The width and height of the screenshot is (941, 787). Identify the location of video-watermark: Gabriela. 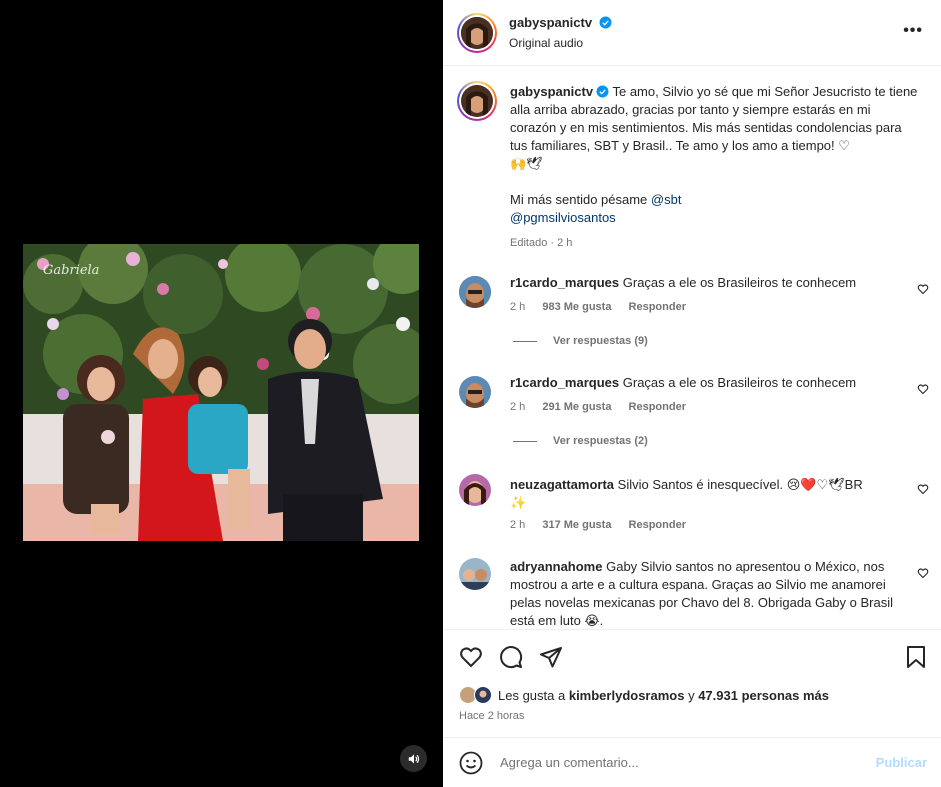
(71, 270).